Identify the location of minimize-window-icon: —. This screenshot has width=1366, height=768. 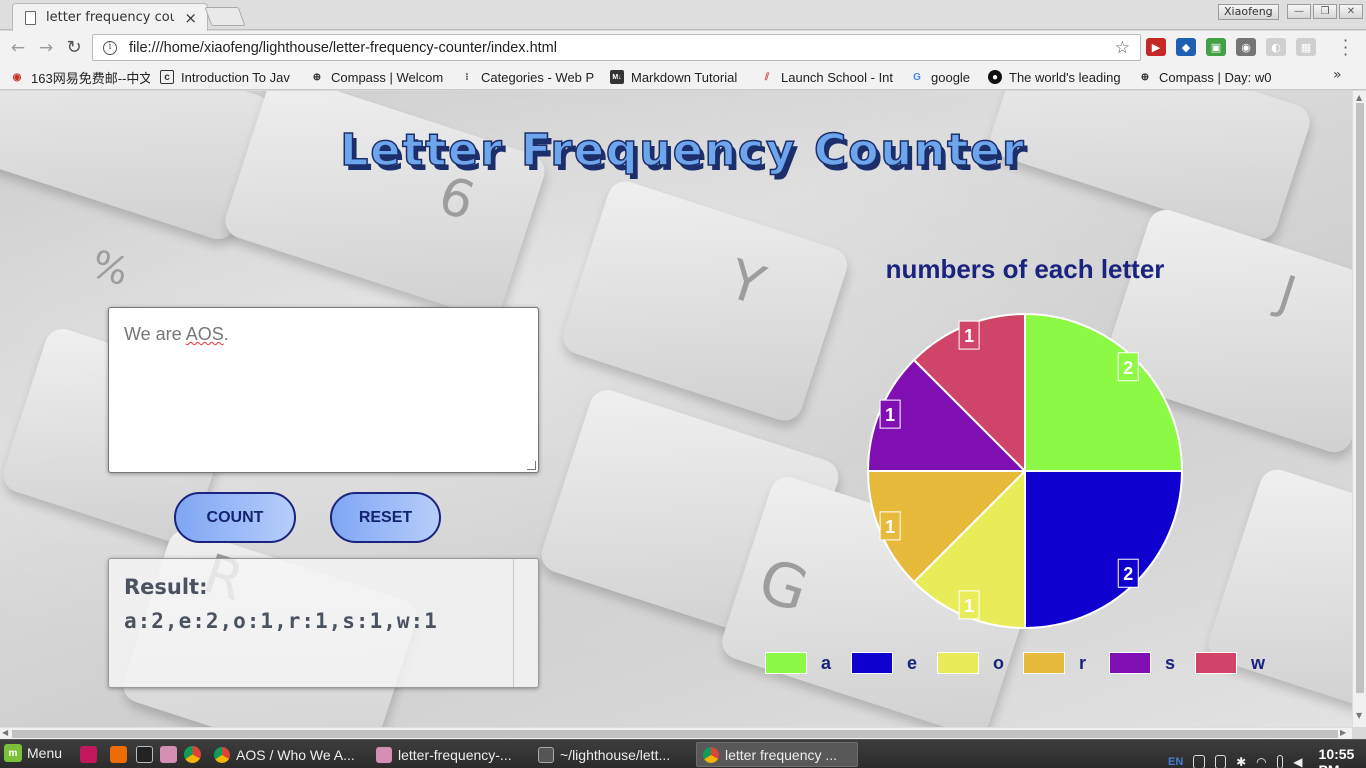
(1299, 11).